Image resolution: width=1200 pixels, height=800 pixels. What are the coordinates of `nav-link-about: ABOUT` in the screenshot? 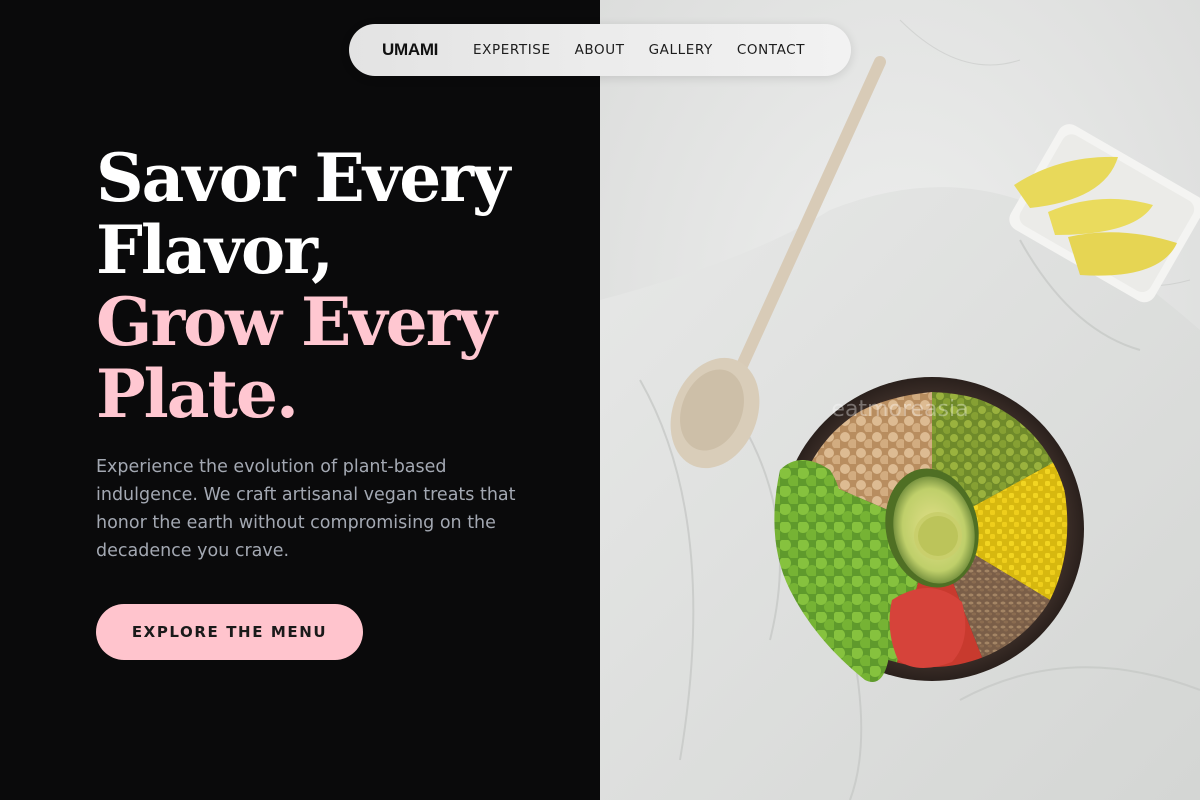 It's located at (600, 50).